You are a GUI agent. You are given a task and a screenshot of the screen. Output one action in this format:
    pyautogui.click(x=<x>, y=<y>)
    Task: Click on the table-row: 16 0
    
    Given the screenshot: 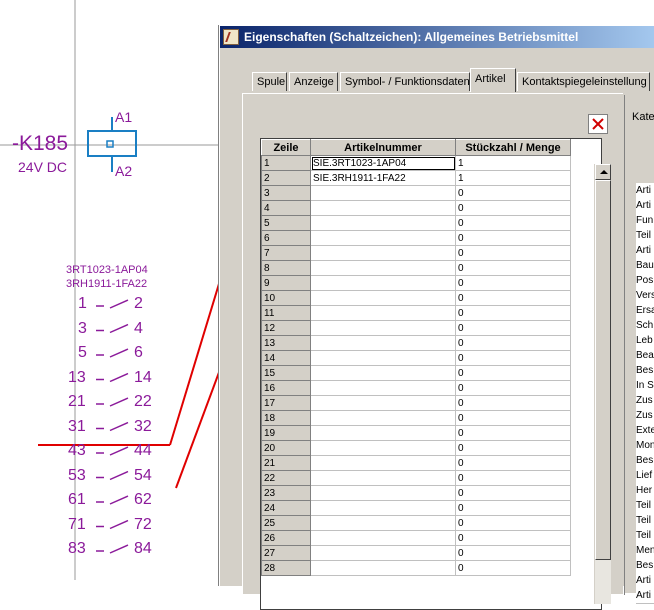 What is the action you would take?
    pyautogui.click(x=416, y=388)
    